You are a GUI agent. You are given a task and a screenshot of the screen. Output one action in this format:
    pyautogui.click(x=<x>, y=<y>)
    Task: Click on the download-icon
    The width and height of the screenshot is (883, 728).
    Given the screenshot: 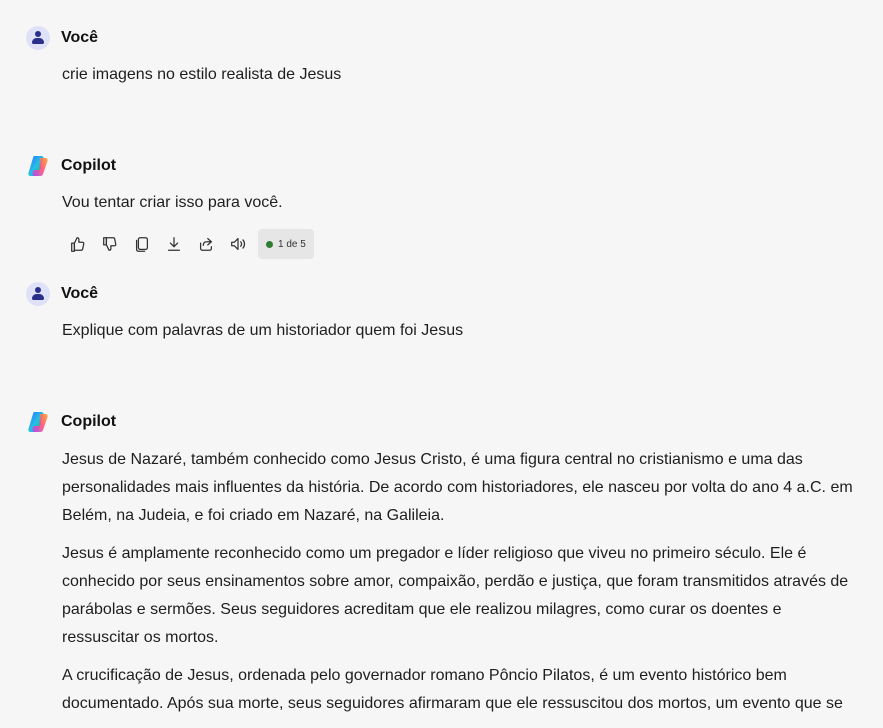 What is the action you would take?
    pyautogui.click(x=174, y=244)
    